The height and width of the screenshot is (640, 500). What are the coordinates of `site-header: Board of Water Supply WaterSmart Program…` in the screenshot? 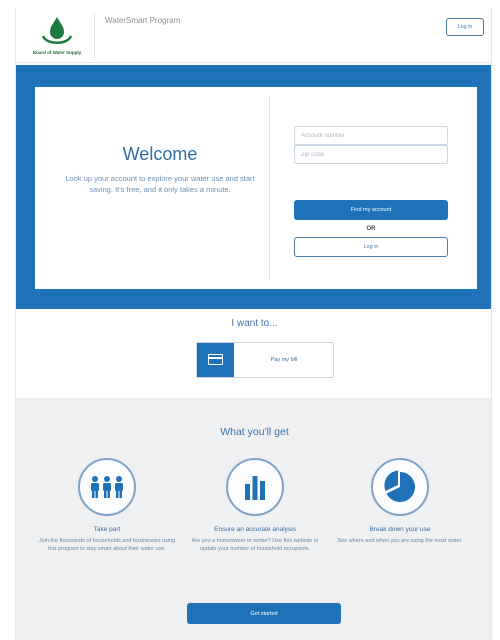 It's located at (253, 35).